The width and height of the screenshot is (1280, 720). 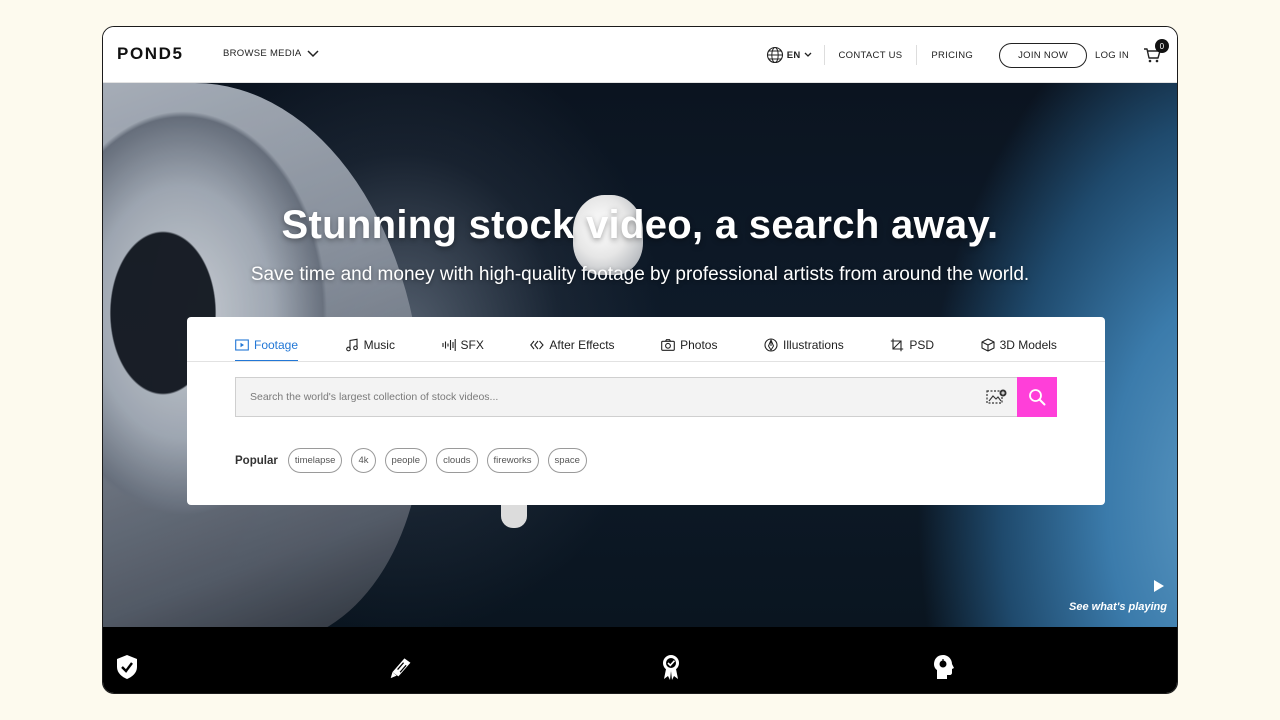 I want to click on tab-footage: Footage, so click(x=267, y=345).